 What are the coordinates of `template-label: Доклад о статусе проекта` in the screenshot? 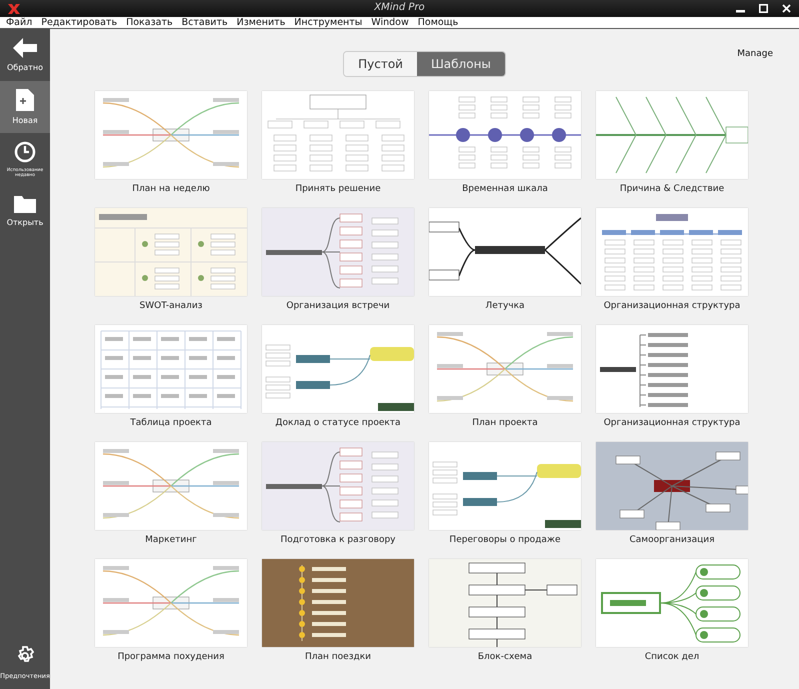 It's located at (338, 423).